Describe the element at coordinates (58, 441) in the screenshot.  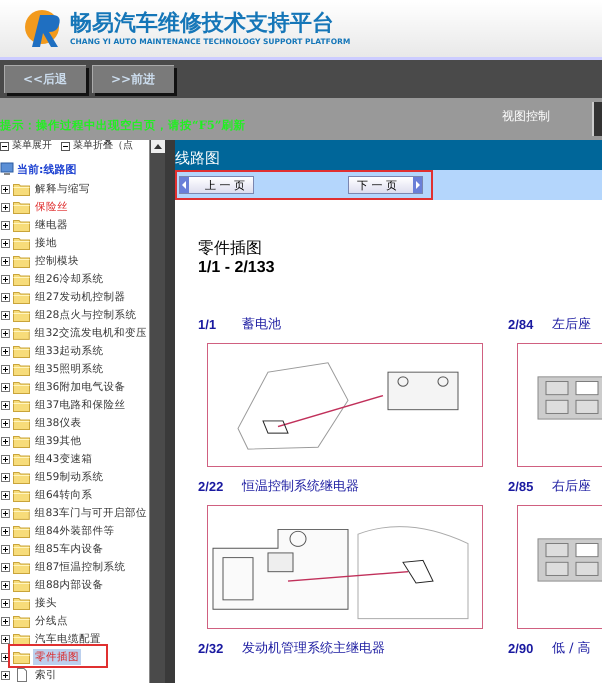
I see `tree-item: 组39其他` at that location.